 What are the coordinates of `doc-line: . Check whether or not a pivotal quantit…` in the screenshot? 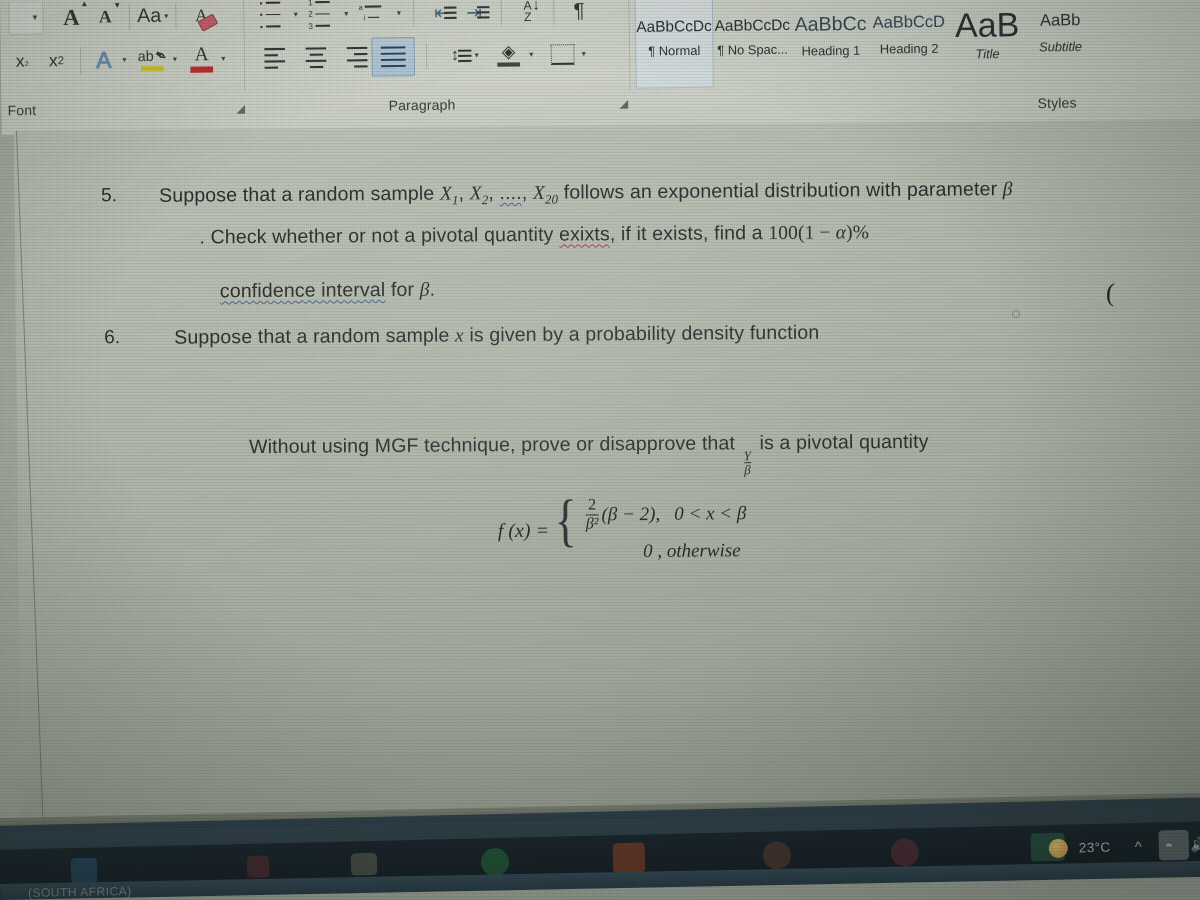 It's located at (534, 235).